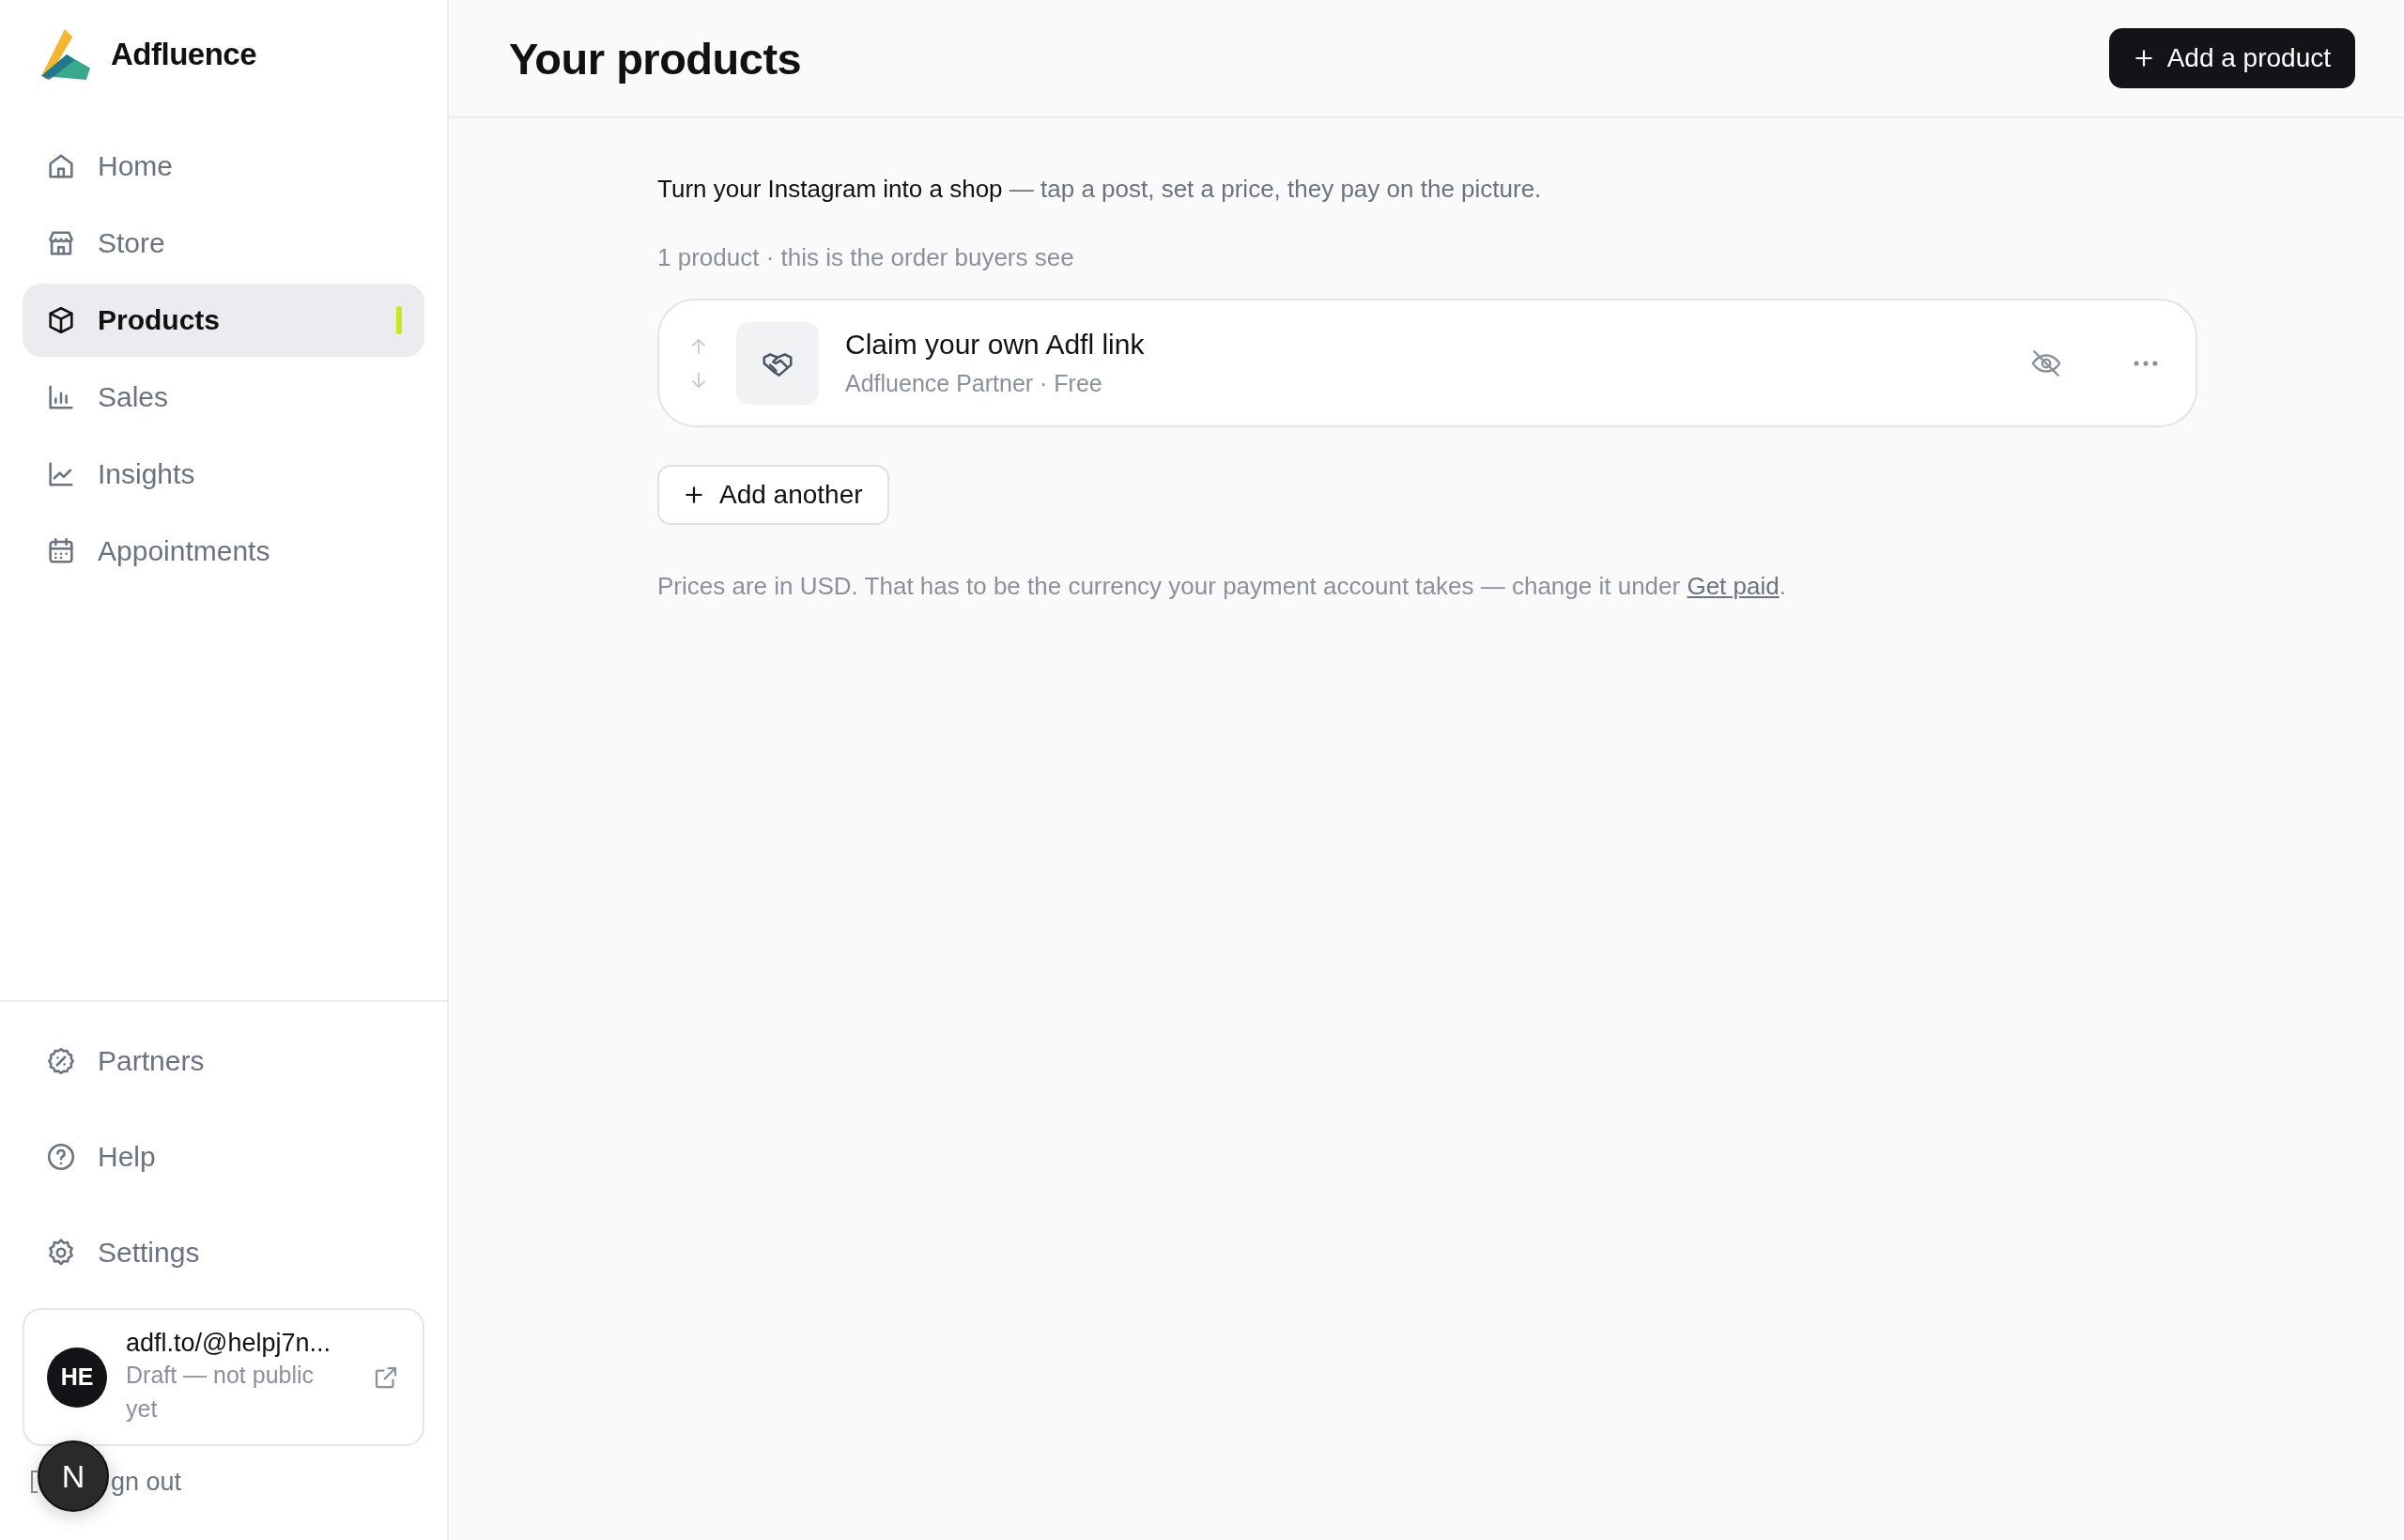  I want to click on product-count: 1 product · this is the order buyers see, so click(866, 257).